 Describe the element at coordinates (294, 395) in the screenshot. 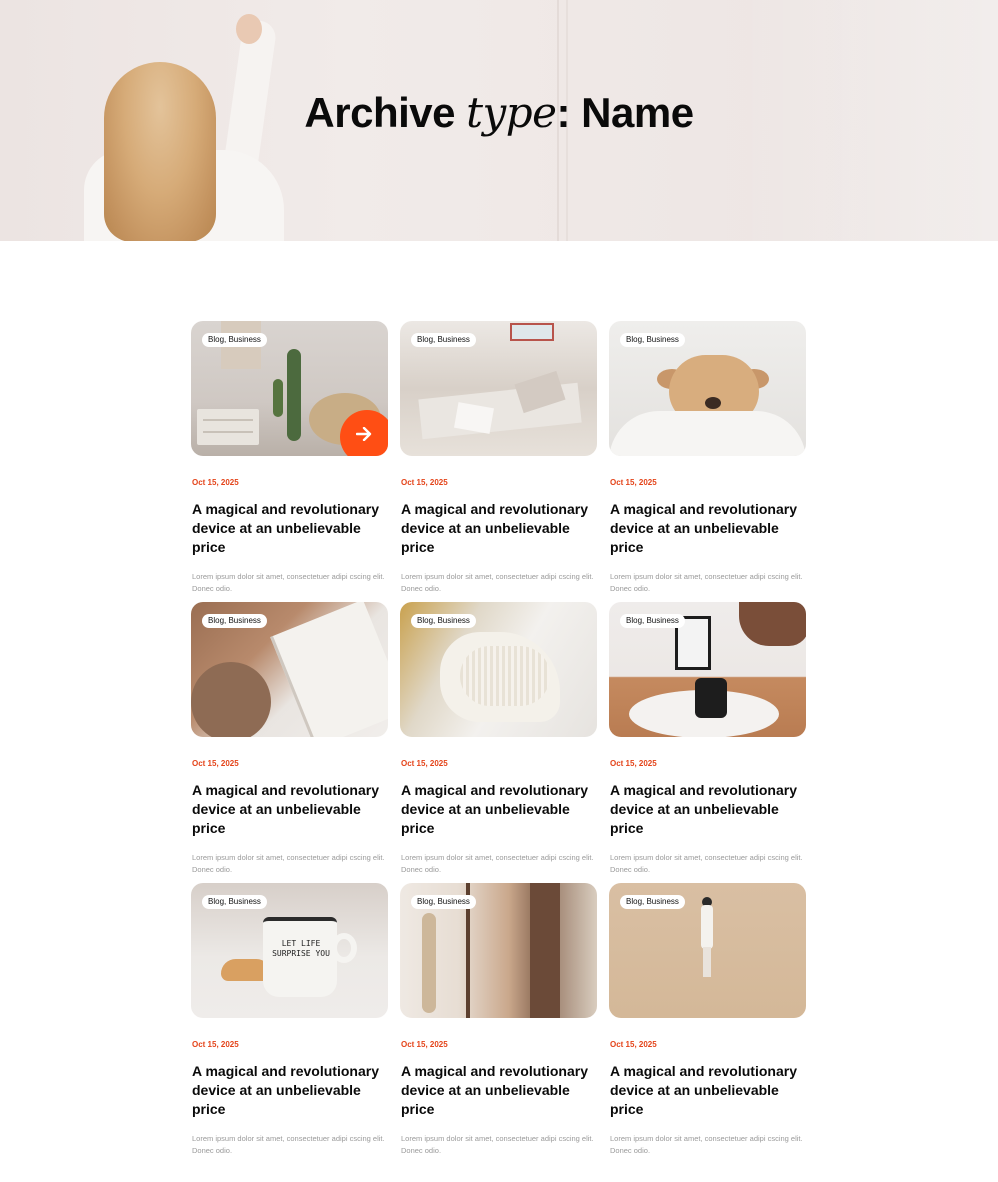

I see `cactus` at that location.